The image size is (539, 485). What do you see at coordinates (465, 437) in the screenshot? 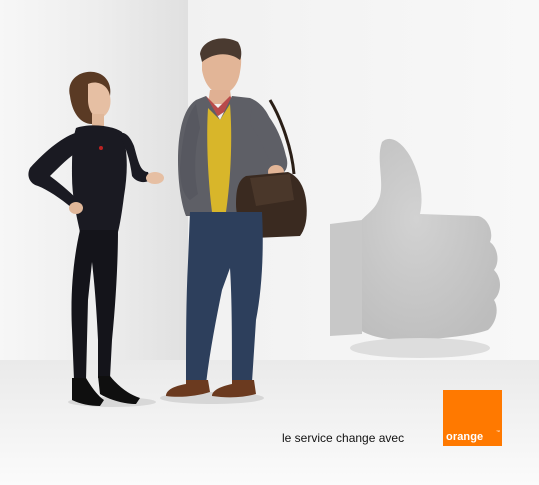
I see `logo-text: orange` at bounding box center [465, 437].